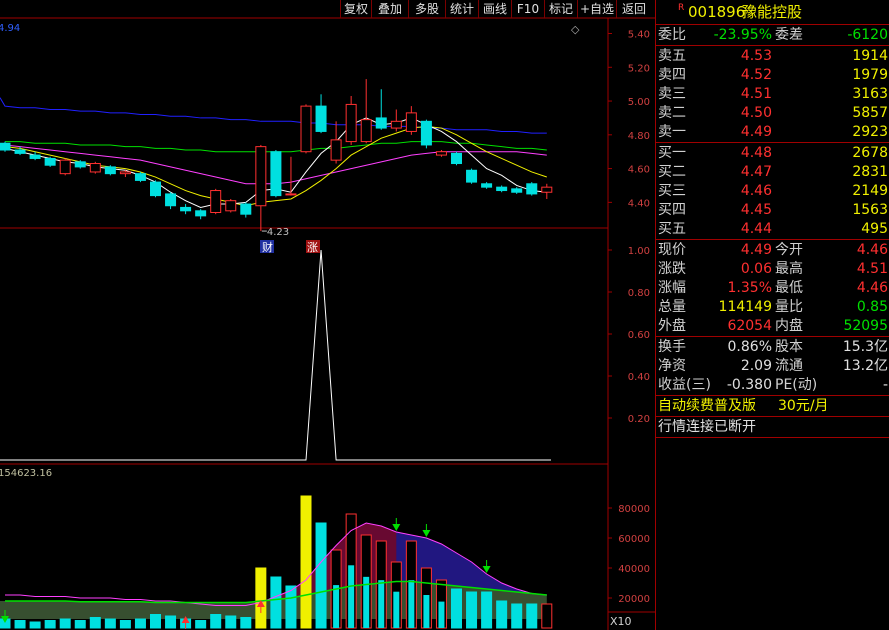 The width and height of the screenshot is (889, 630). I want to click on stat-label: 最高, so click(789, 269).